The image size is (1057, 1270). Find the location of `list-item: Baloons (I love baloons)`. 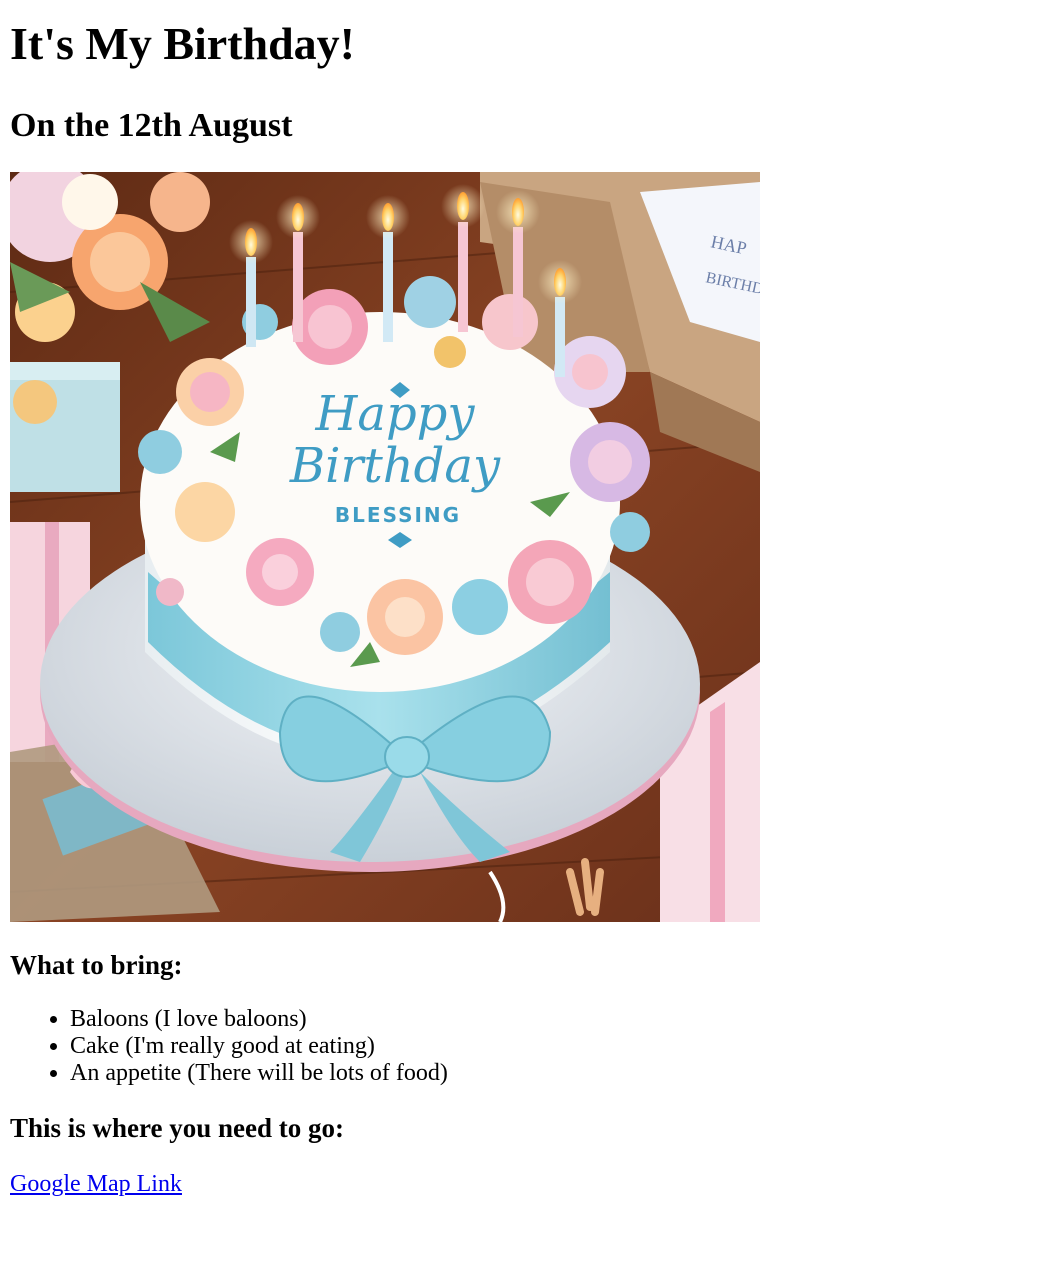

list-item: Baloons (I love baloons) is located at coordinates (558, 1019).